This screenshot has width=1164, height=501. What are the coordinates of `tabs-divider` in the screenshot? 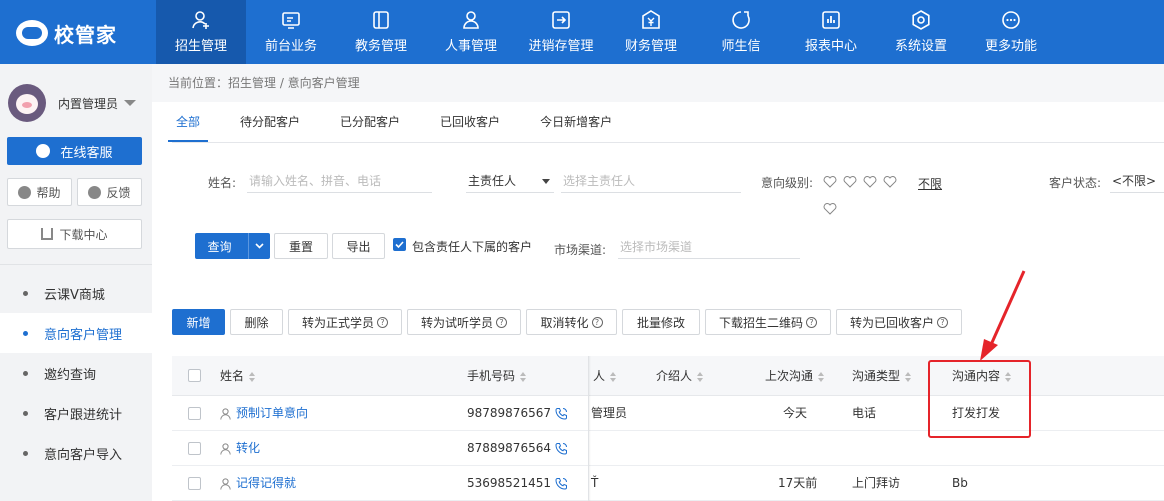 It's located at (668, 142).